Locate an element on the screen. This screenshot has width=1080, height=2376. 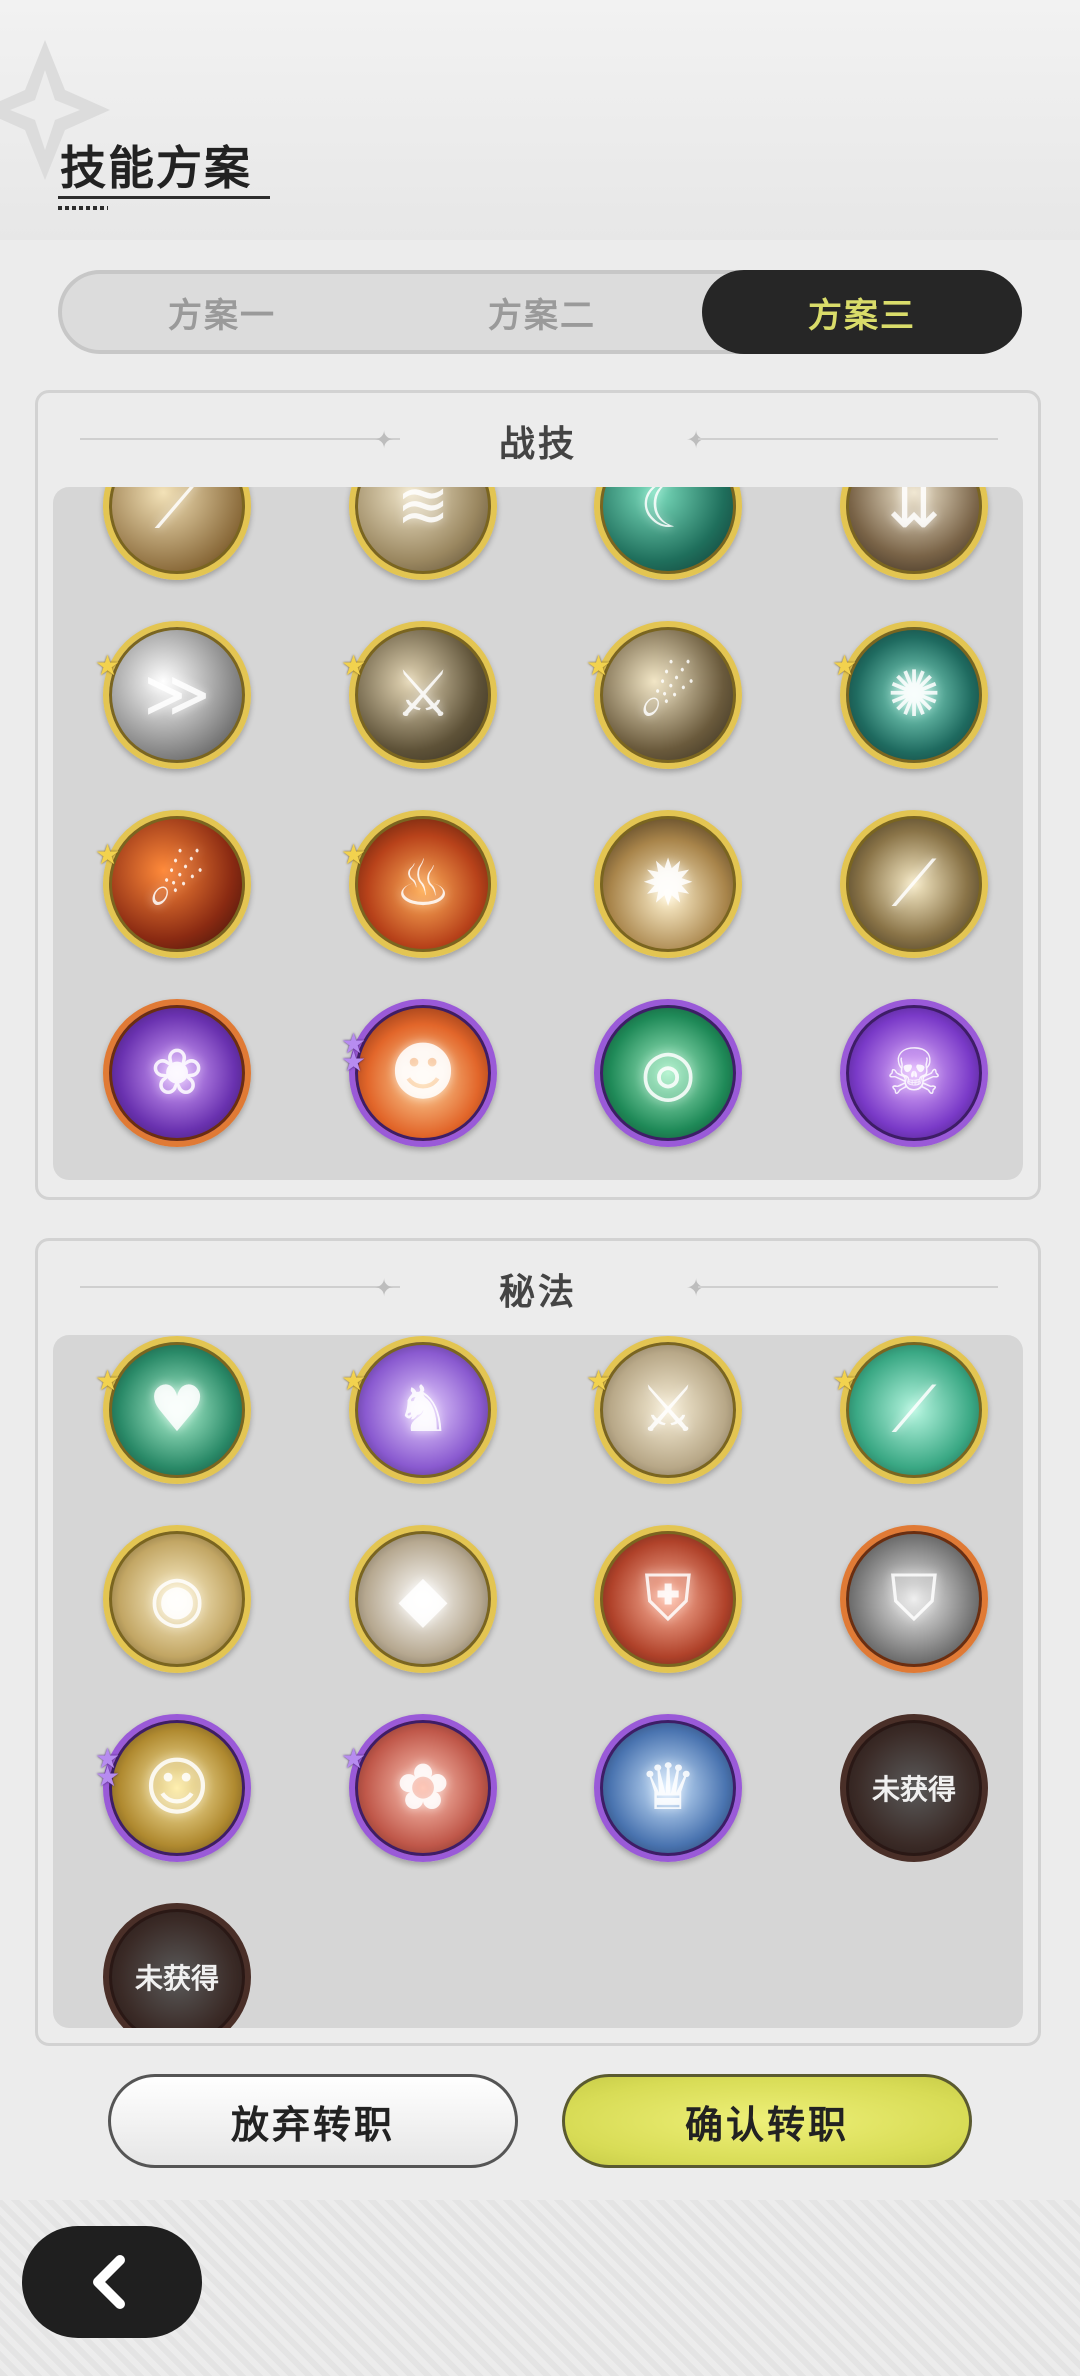
sword-thrust-skill-icon: ⚔ is located at coordinates (423, 695).